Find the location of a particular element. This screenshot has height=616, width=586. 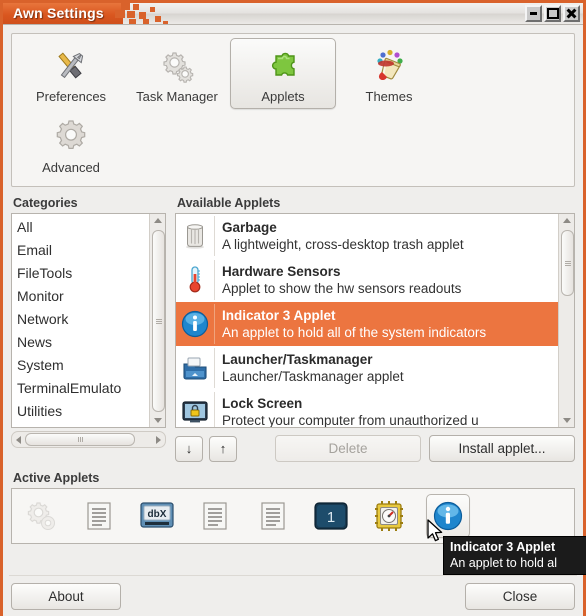

categories-label: Categories is located at coordinates (45, 203).